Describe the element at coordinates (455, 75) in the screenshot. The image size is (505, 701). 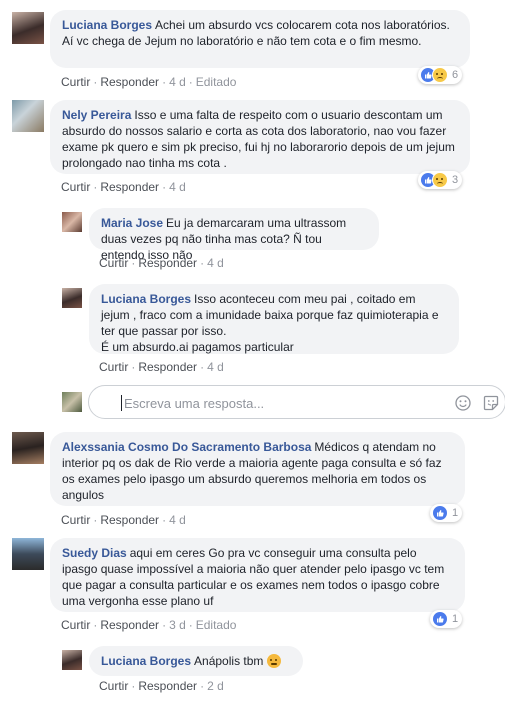
I see `reaction-count: 6` at that location.